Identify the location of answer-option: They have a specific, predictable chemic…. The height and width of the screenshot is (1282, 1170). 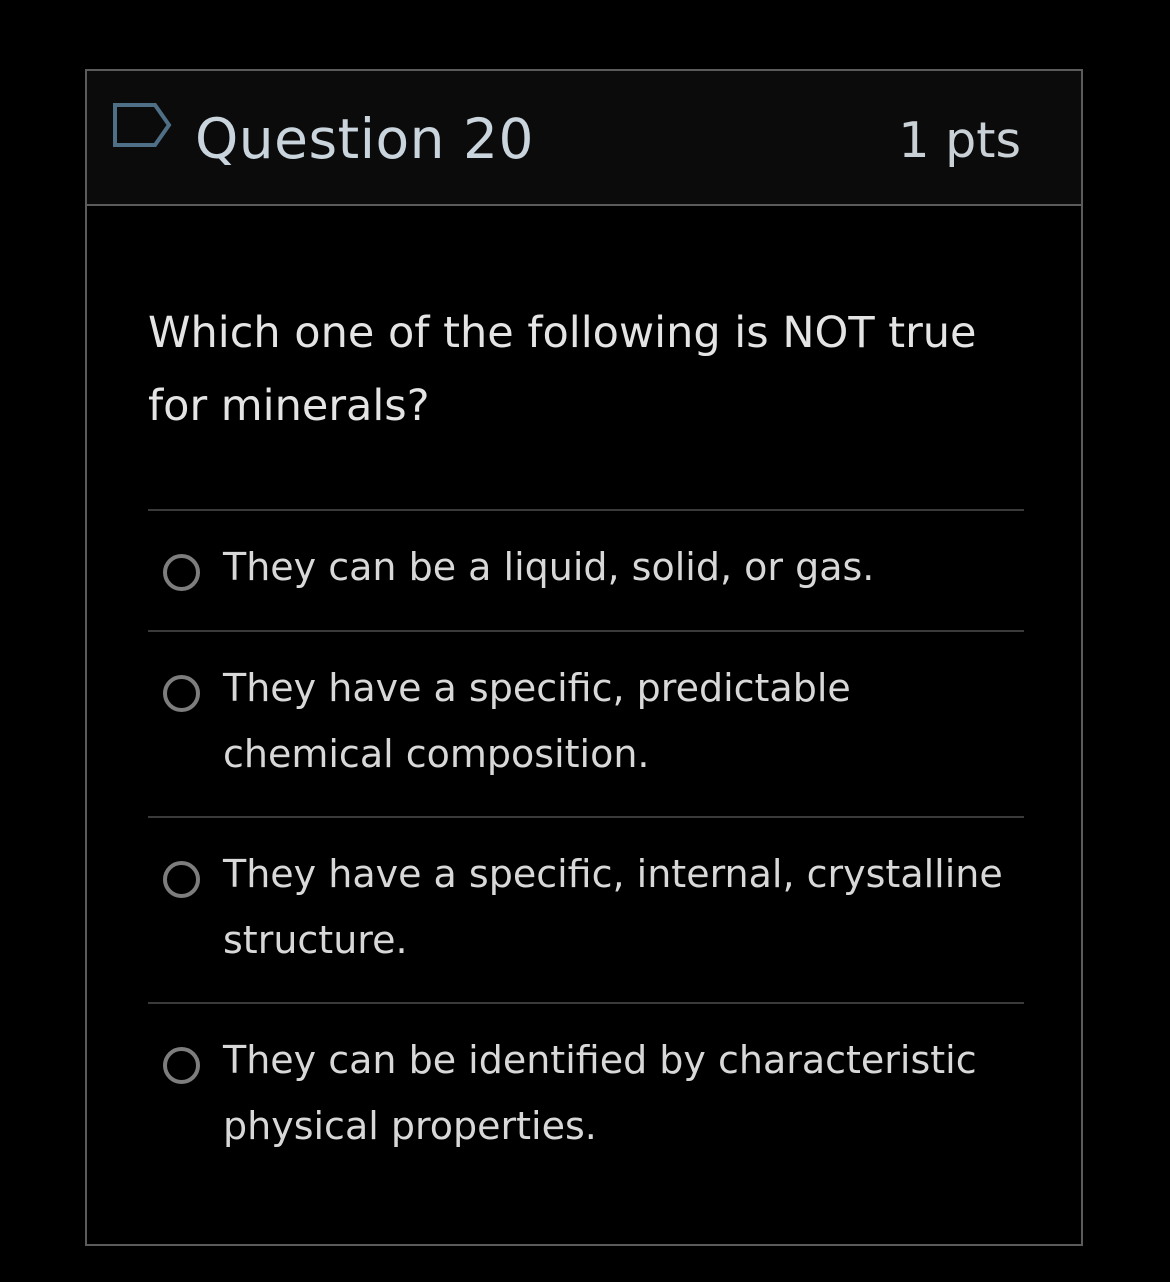
(586, 725).